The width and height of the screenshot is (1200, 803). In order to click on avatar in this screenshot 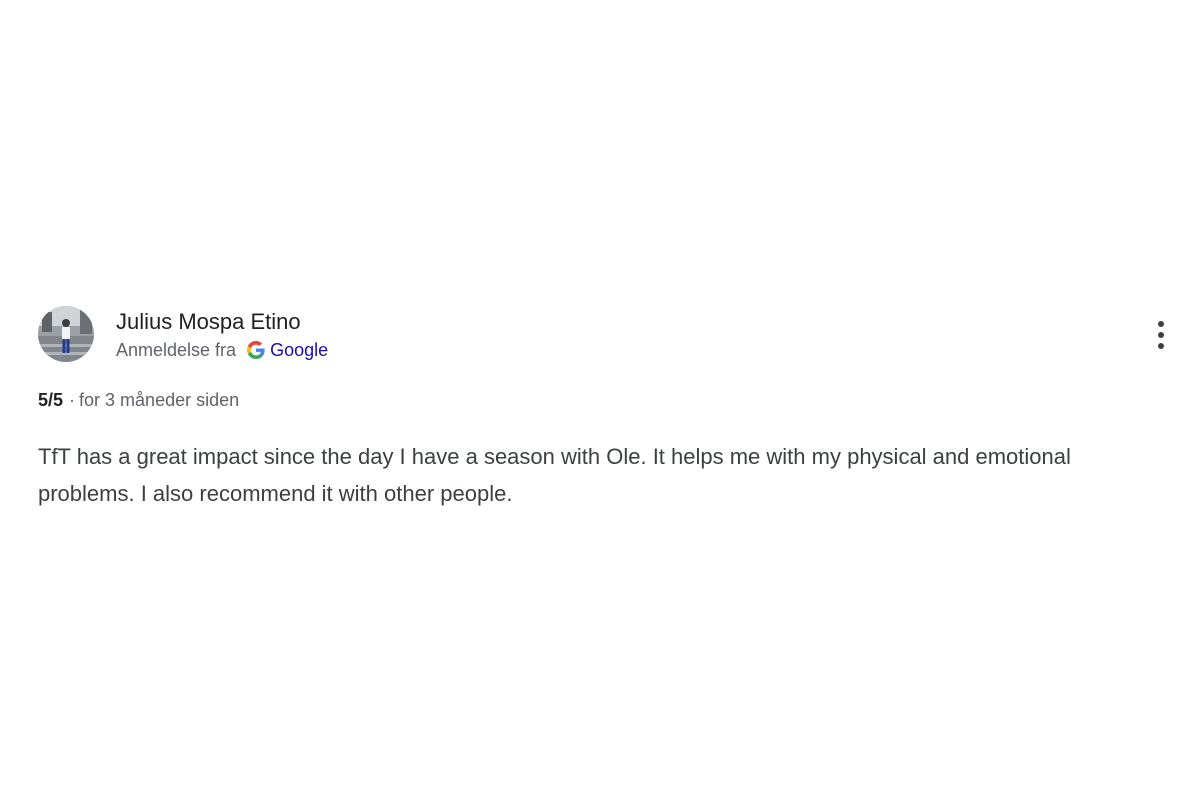, I will do `click(66, 334)`.